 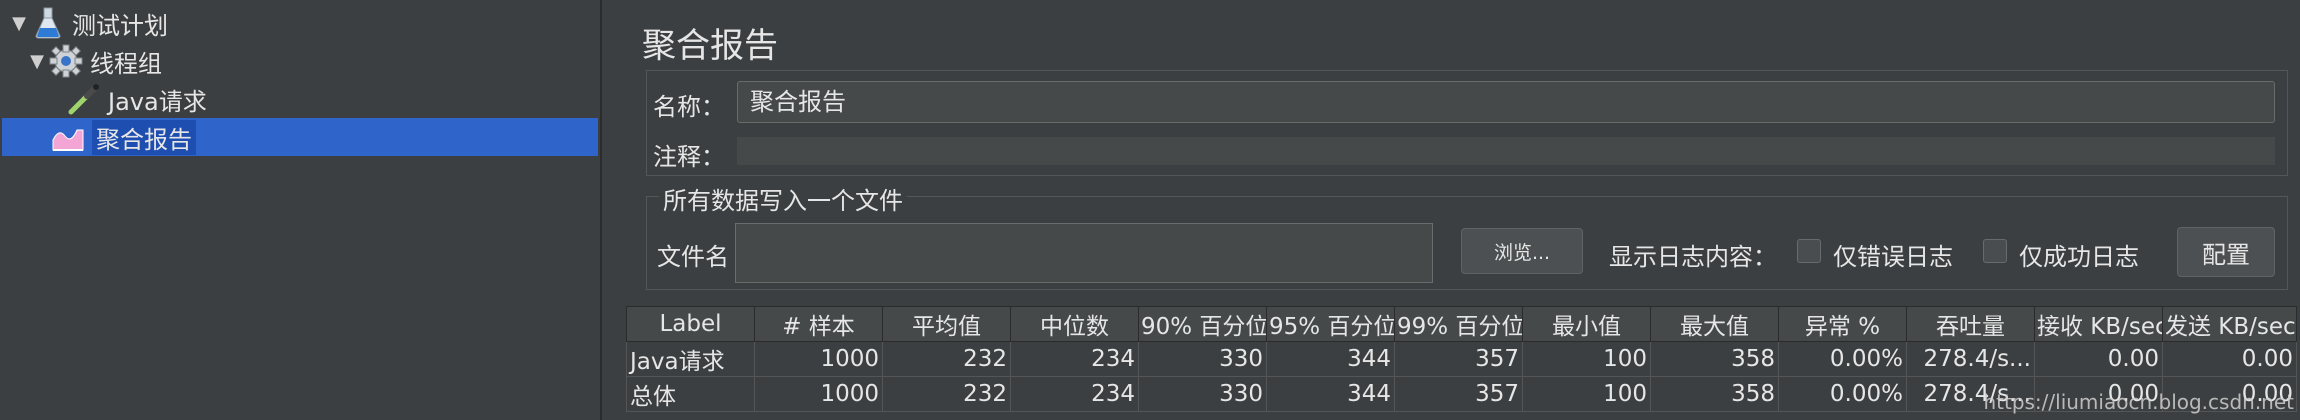 I want to click on page-title: 聚合报告, so click(x=710, y=46).